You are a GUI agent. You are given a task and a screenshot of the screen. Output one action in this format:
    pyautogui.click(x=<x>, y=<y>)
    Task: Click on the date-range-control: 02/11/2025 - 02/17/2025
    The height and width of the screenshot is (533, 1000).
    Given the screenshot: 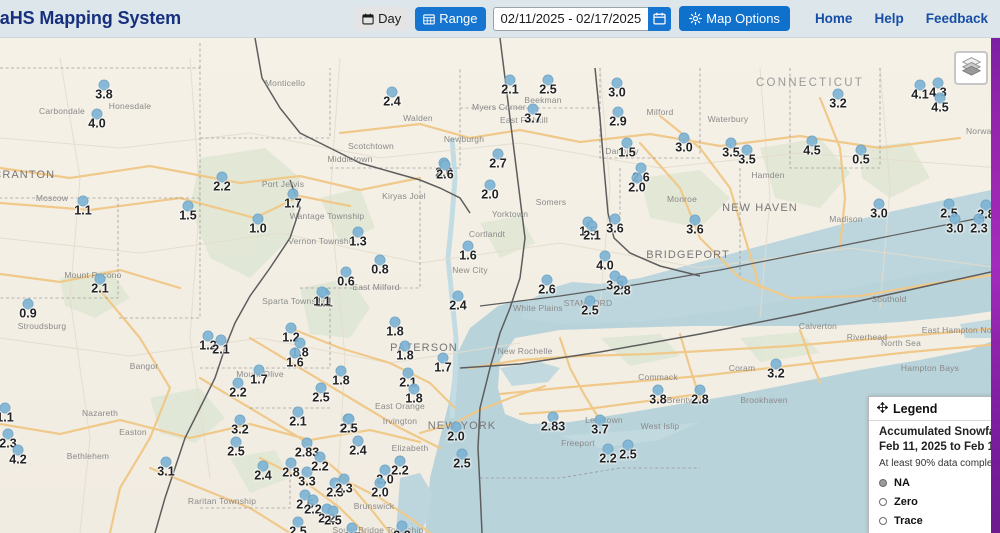 What is the action you would take?
    pyautogui.click(x=582, y=18)
    